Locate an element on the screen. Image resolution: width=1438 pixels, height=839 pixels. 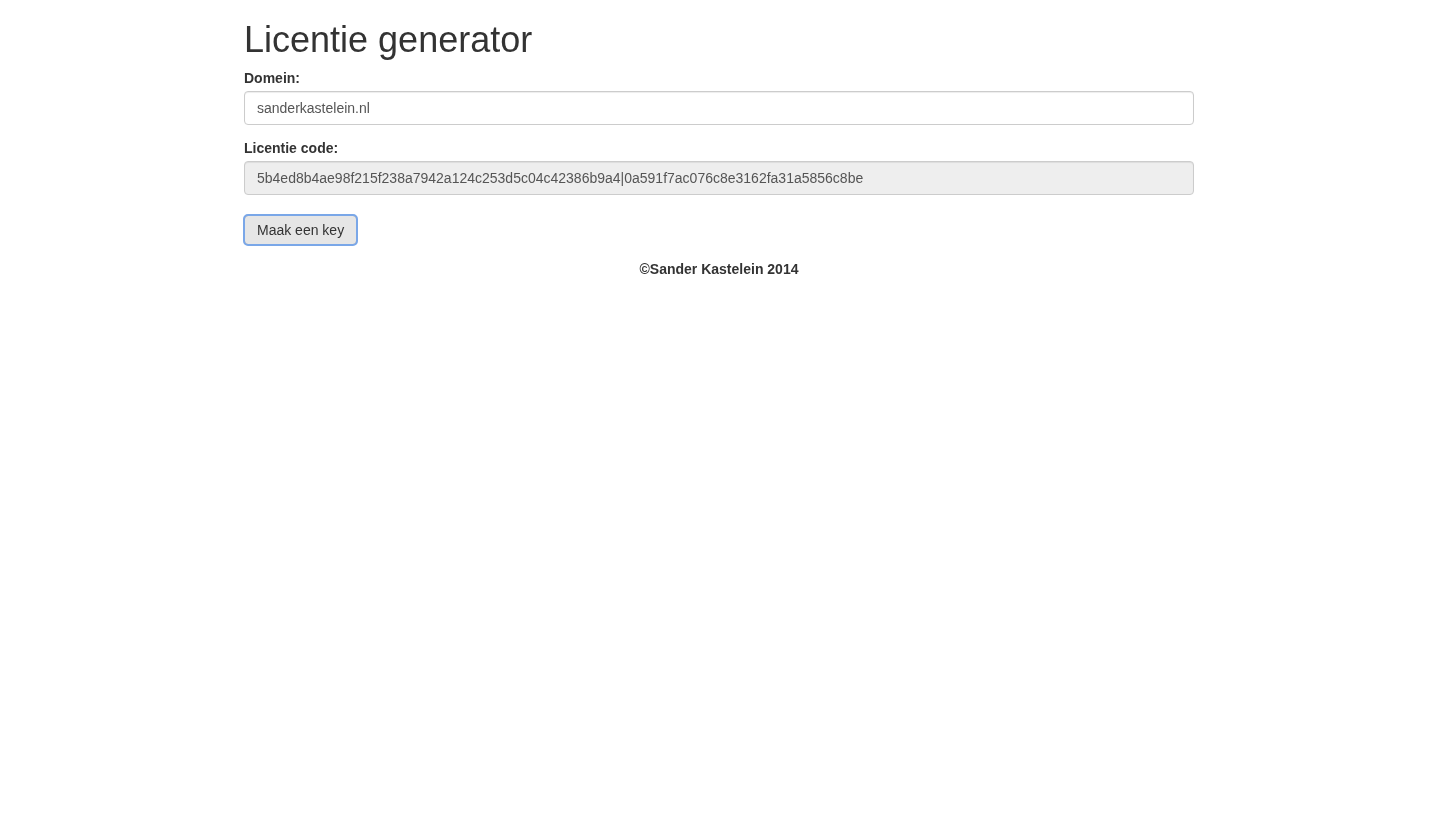
copyright-text: ©Sander Kastelein 2014 is located at coordinates (719, 268).